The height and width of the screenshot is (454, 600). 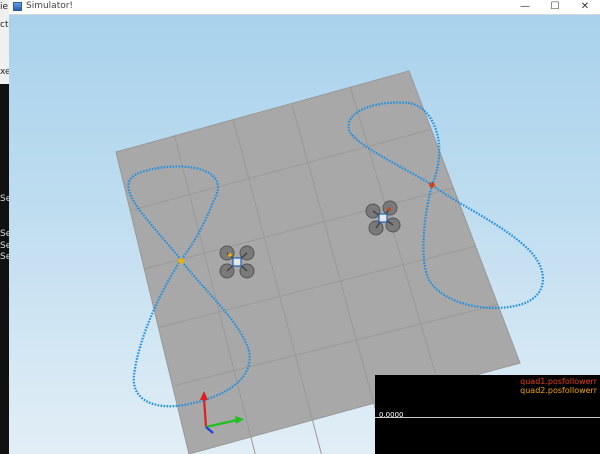 What do you see at coordinates (555, 7) in the screenshot?
I see `maximize-button: ☐` at bounding box center [555, 7].